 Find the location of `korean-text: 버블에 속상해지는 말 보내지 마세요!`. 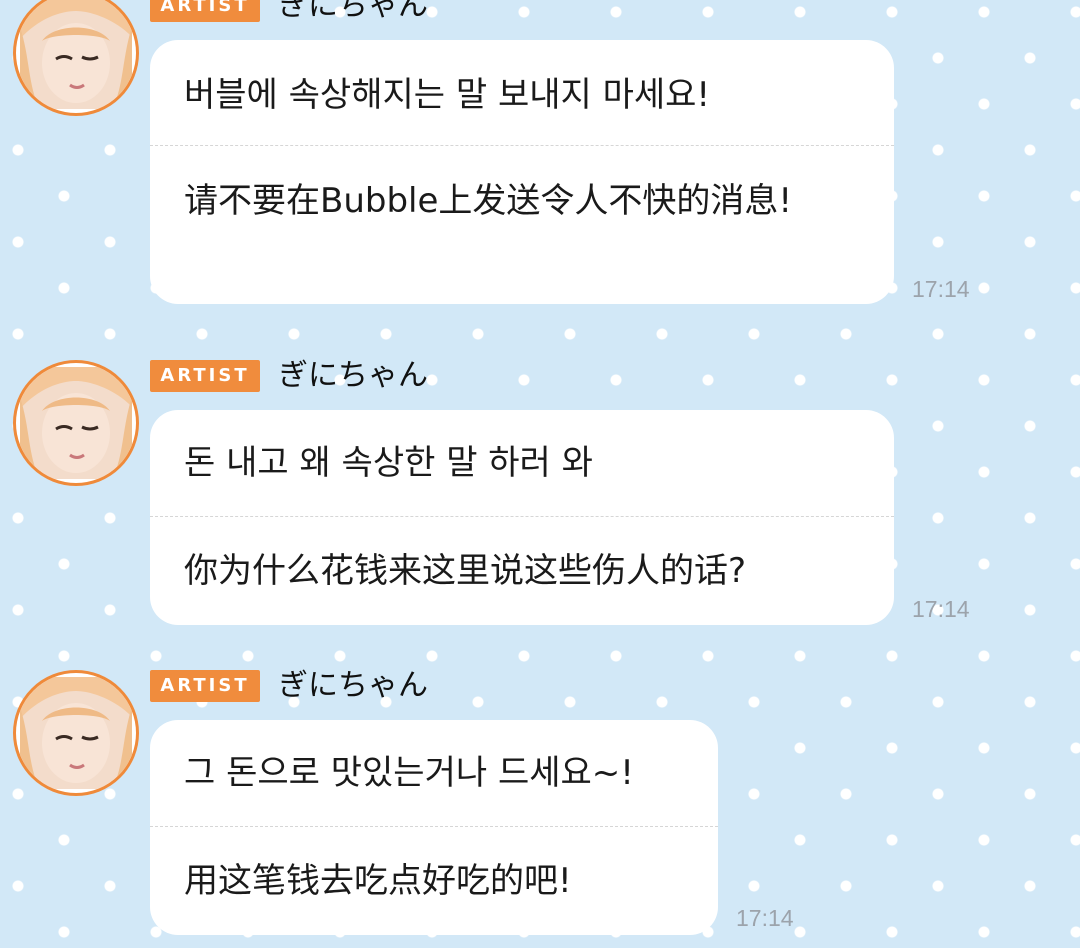

korean-text: 버블에 속상해지는 말 보내지 마세요! is located at coordinates (447, 95).